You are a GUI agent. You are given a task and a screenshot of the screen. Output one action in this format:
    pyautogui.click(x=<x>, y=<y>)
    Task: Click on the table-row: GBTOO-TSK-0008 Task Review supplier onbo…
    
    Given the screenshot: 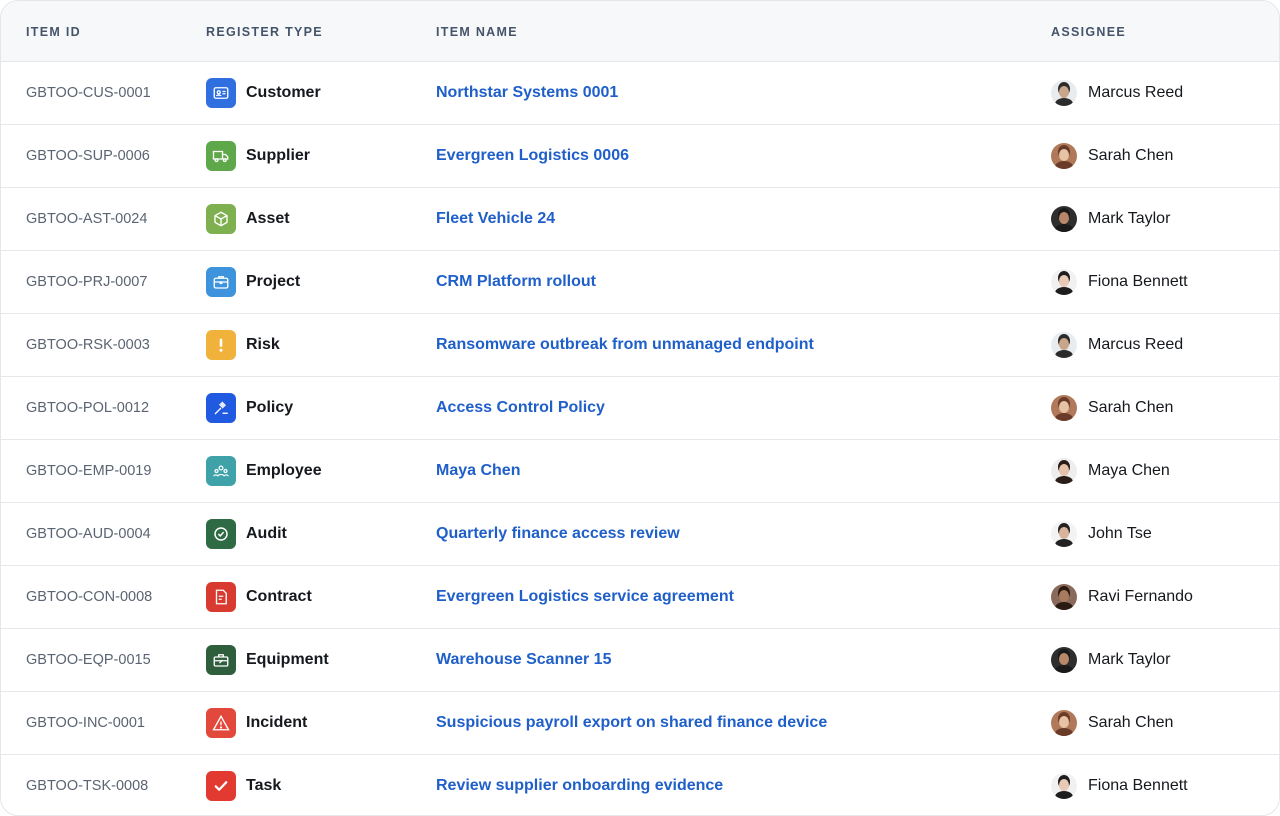 What is the action you would take?
    pyautogui.click(x=640, y=785)
    